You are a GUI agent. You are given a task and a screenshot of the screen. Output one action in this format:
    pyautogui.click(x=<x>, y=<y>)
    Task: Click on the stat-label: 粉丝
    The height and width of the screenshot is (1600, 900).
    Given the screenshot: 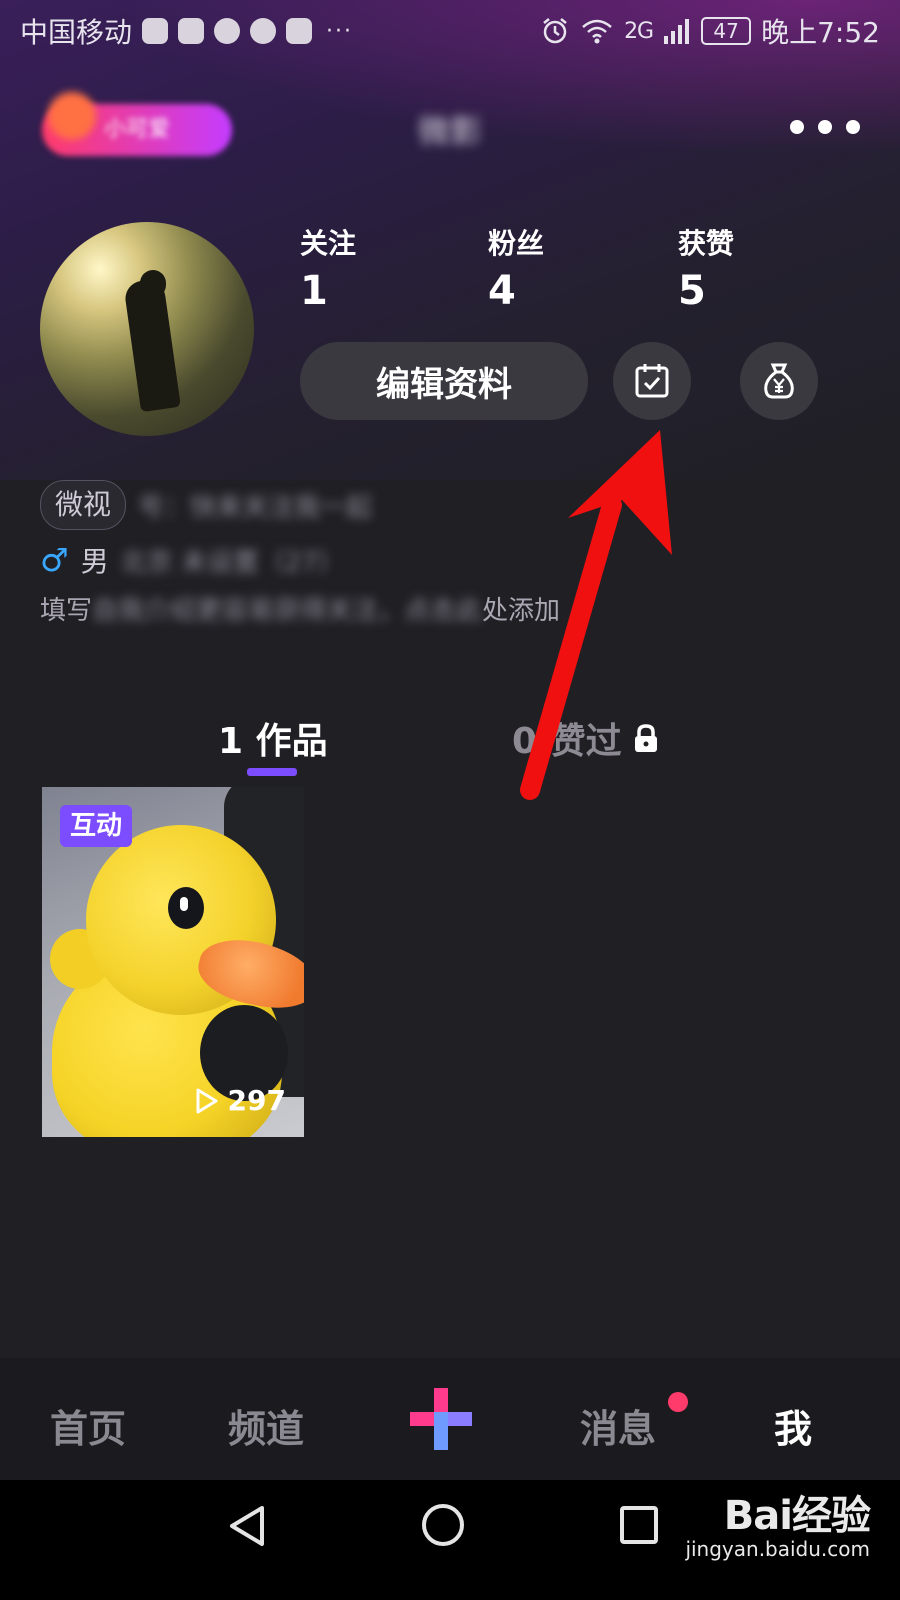 What is the action you would take?
    pyautogui.click(x=516, y=243)
    